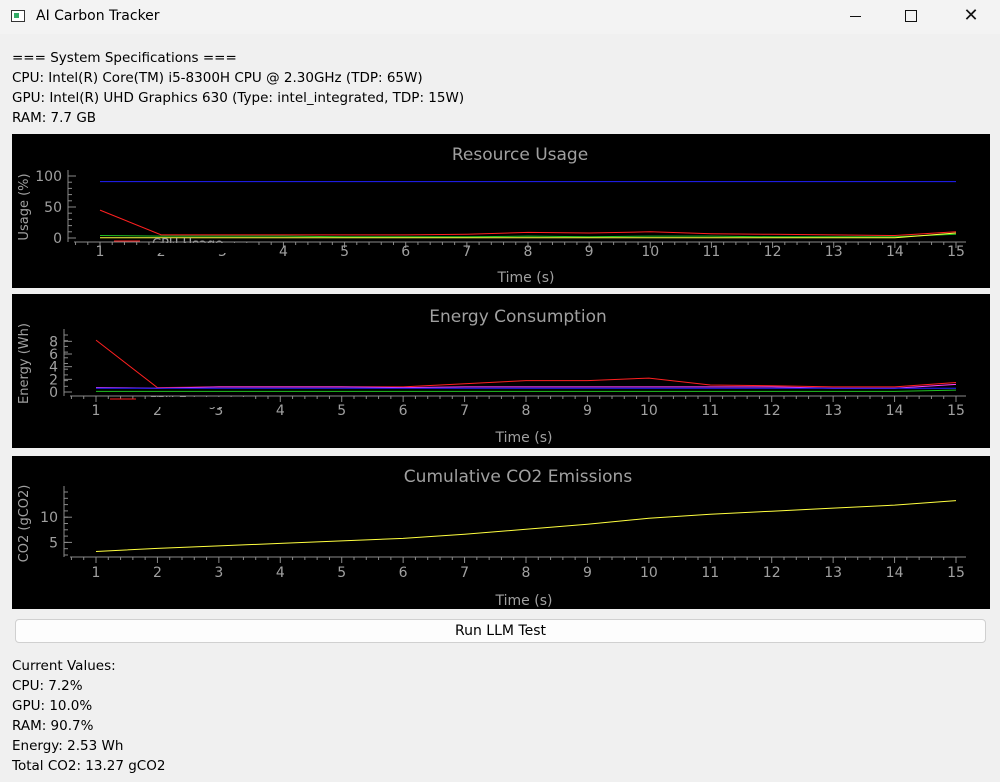 Image resolution: width=1000 pixels, height=782 pixels. I want to click on y-tick-label: 8, so click(53, 342).